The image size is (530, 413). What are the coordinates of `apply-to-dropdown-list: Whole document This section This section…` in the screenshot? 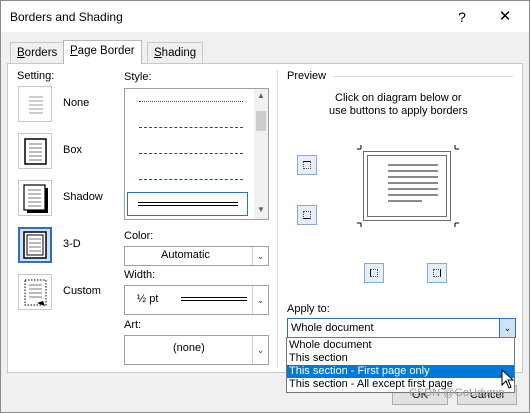 It's located at (400, 365).